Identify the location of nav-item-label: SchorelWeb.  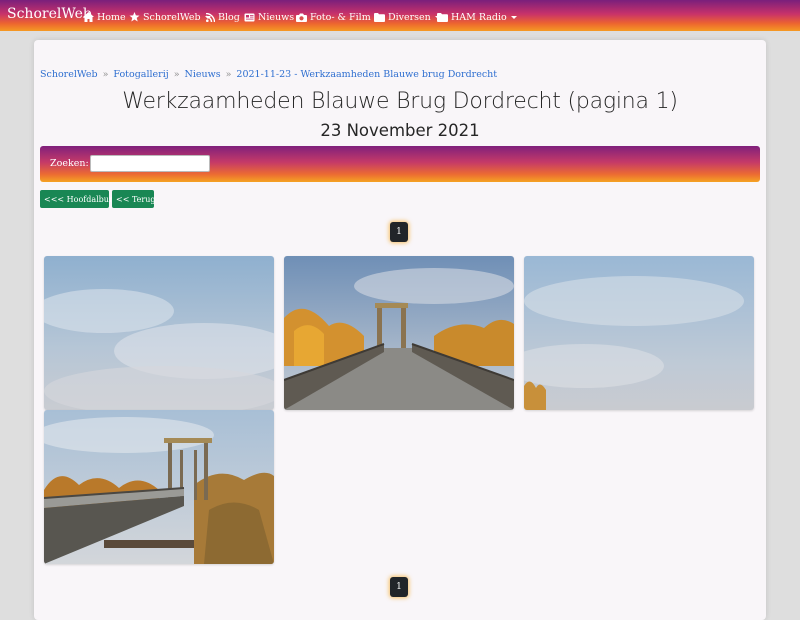
(172, 17).